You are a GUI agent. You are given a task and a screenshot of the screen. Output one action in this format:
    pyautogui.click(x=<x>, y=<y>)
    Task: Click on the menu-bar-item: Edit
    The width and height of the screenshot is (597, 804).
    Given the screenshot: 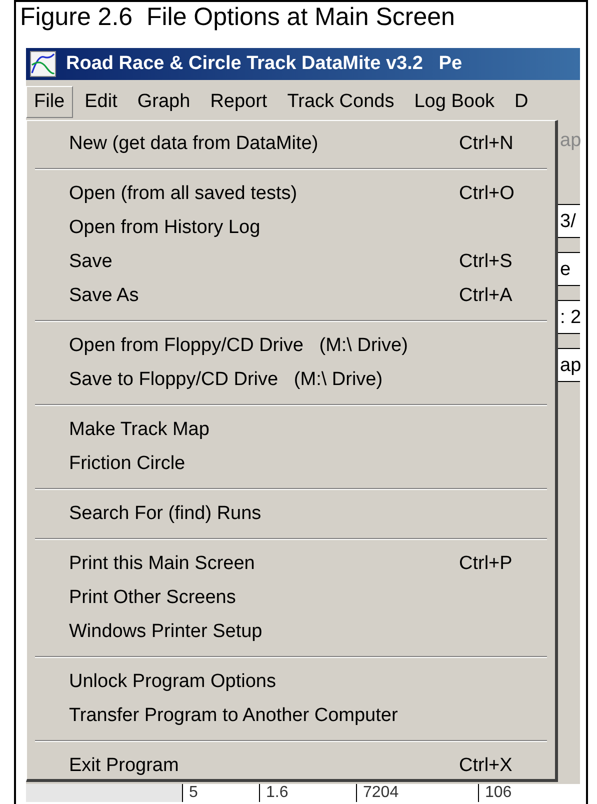 What is the action you would take?
    pyautogui.click(x=101, y=102)
    